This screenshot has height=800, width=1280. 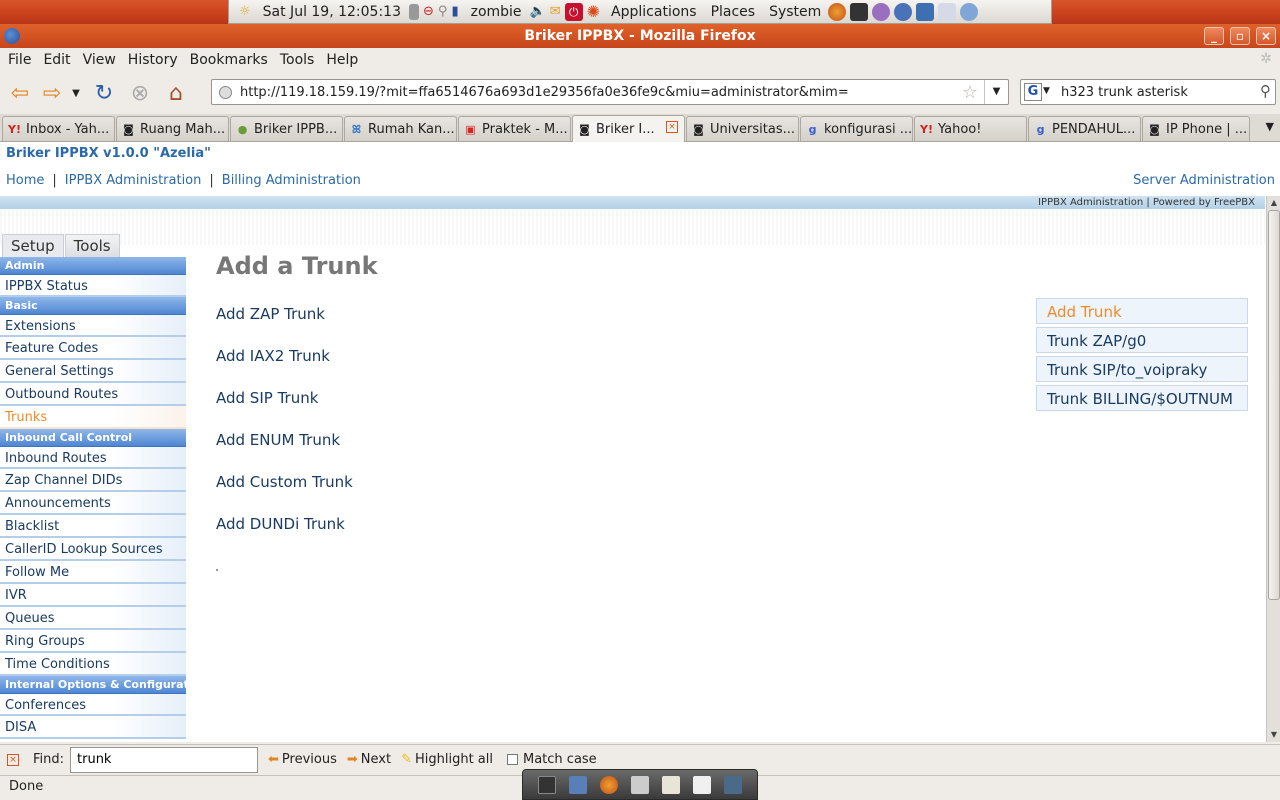 I want to click on checkbox-box, so click(x=512, y=759).